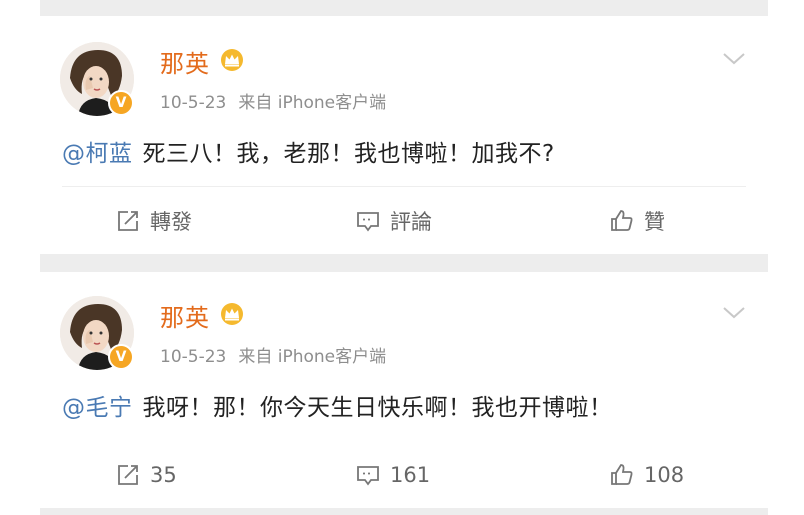 The image size is (804, 515). What do you see at coordinates (411, 222) in the screenshot?
I see `comment-label: 評論` at bounding box center [411, 222].